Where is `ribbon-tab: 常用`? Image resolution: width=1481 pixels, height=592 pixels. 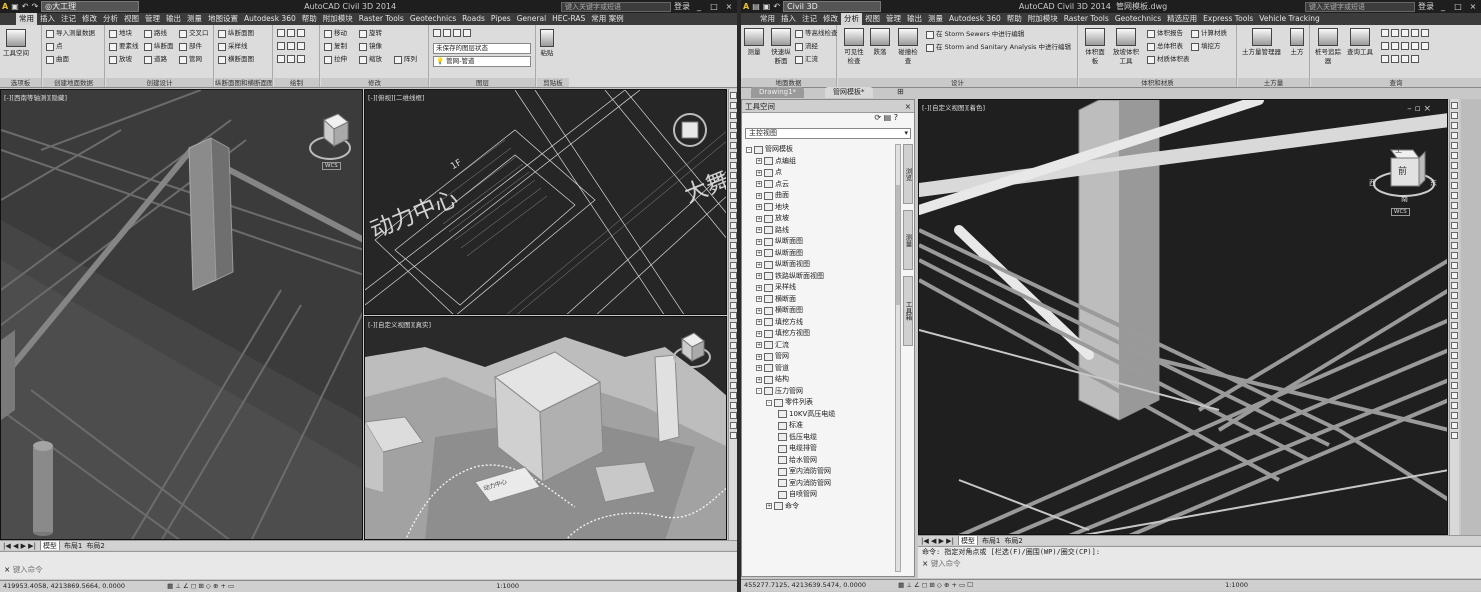
ribbon-tab: 常用 is located at coordinates (26, 19).